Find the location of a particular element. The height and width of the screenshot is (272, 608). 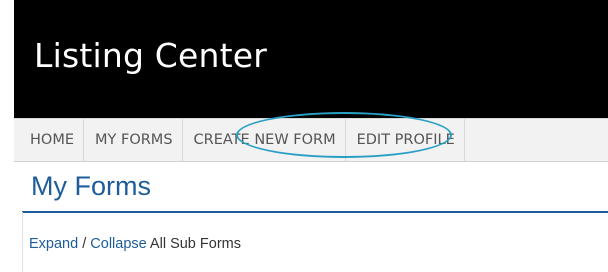

collapse-link: Collapse is located at coordinates (118, 244).